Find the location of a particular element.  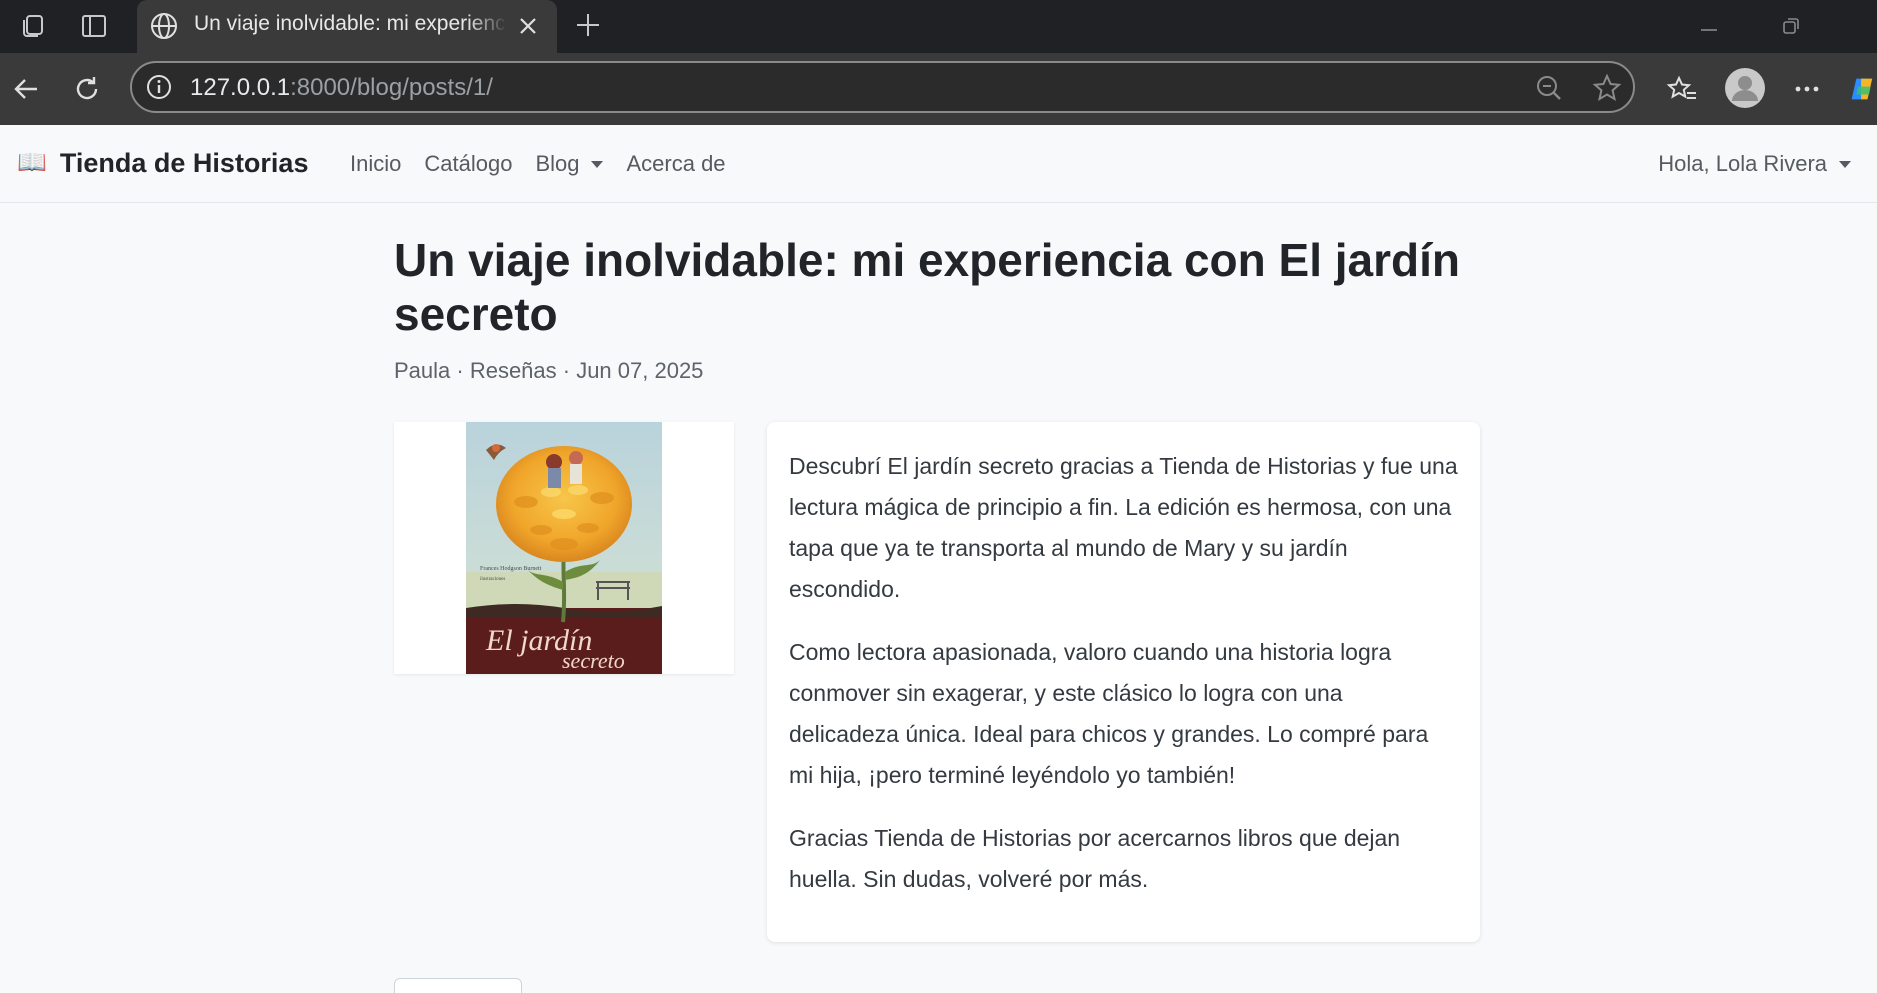

post-meta: Paula · Reseñas · Jun 07, 2025 is located at coordinates (549, 370).